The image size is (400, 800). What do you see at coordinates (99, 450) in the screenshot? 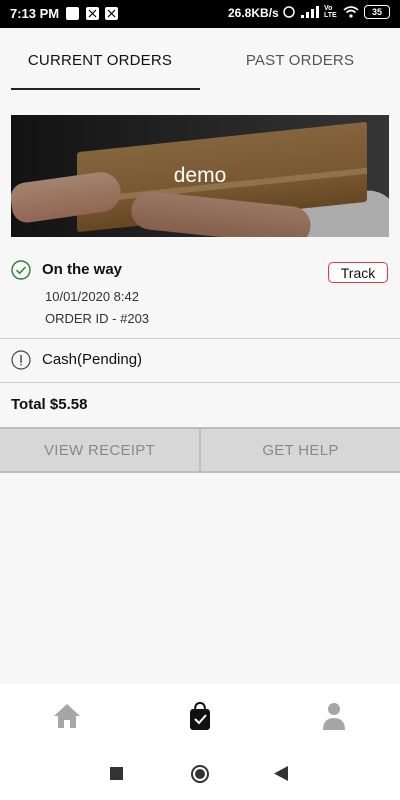
I see `view-receipt-button: VIEW RECEIPT` at bounding box center [99, 450].